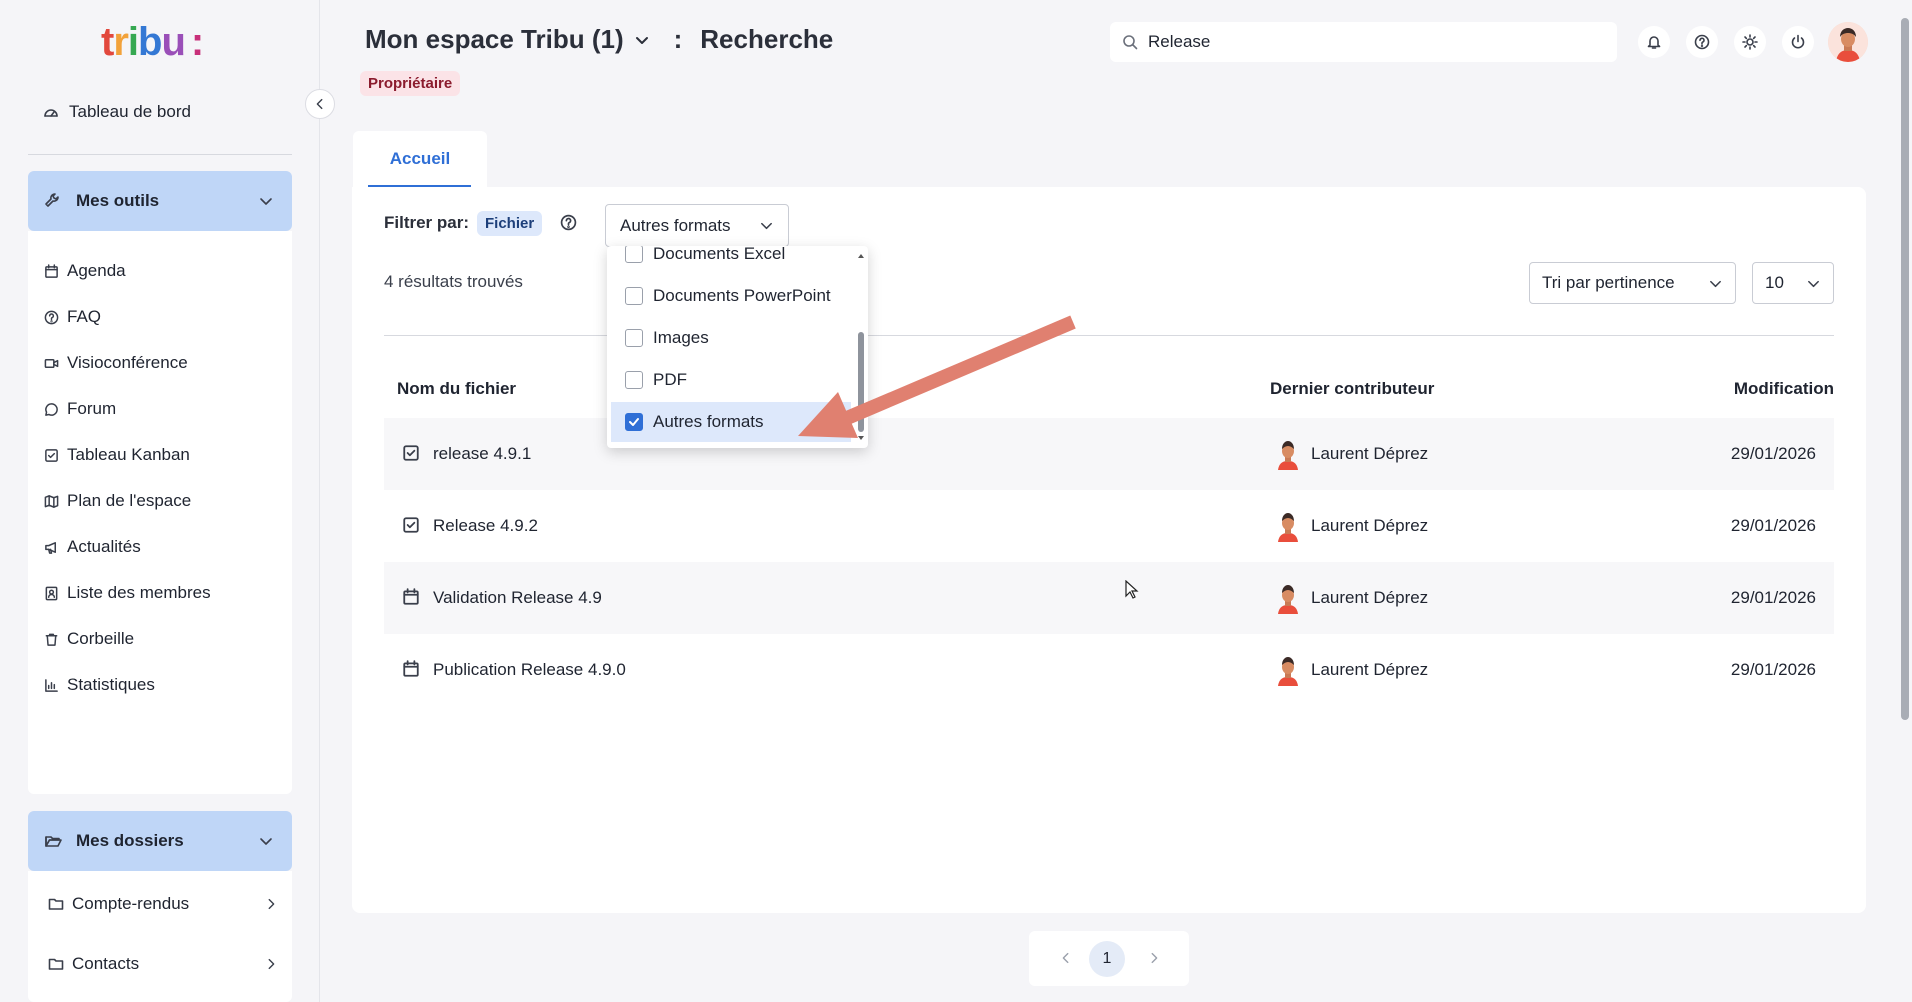 The width and height of the screenshot is (1912, 1002). Describe the element at coordinates (453, 281) in the screenshot. I see `results-count: 4 résultats trouvés` at that location.